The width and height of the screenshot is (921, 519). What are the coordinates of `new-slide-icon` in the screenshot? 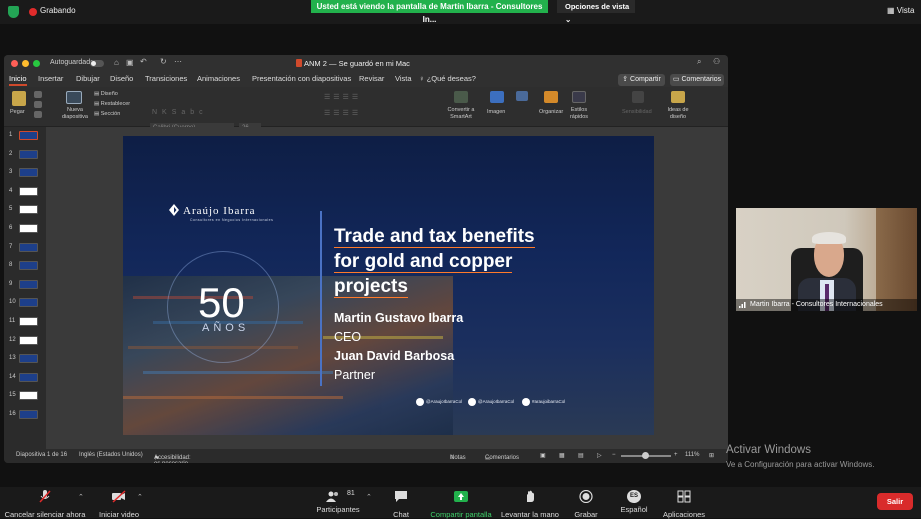 It's located at (74, 97).